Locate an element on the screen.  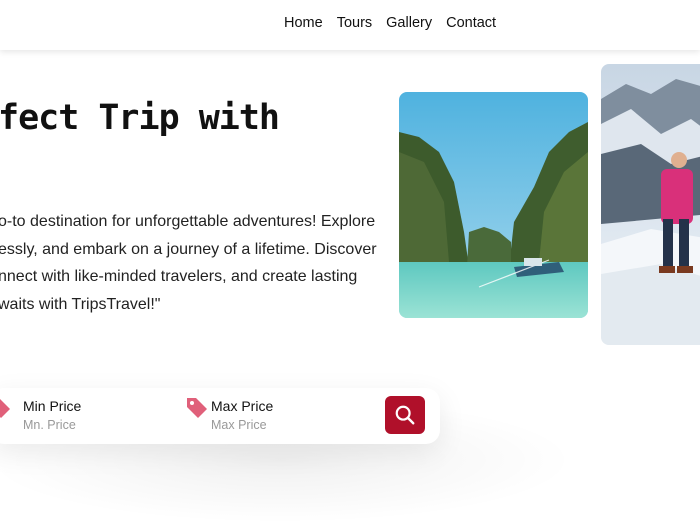
navbar: Home Tours Gallery Contact is located at coordinates (350, 25).